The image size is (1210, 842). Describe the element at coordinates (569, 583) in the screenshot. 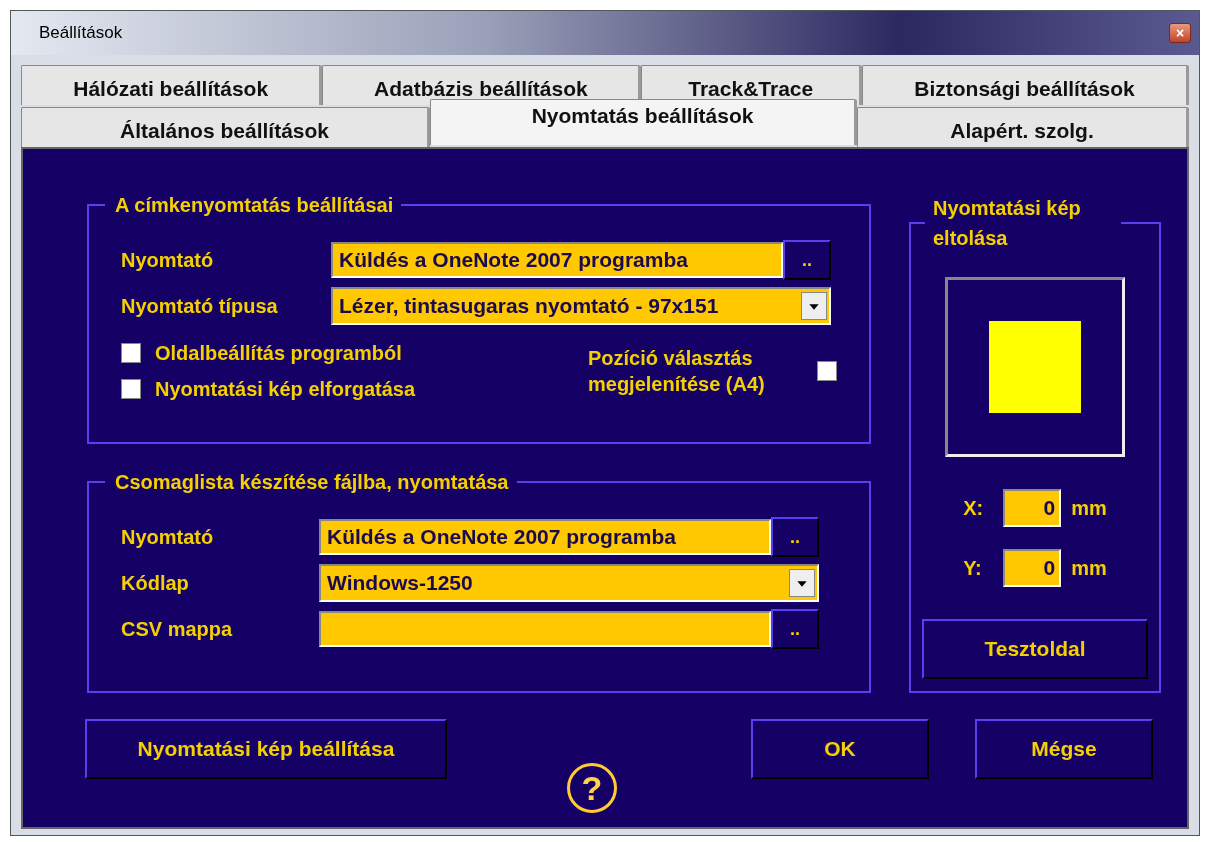

I see `dropdown: Windows-1250` at that location.